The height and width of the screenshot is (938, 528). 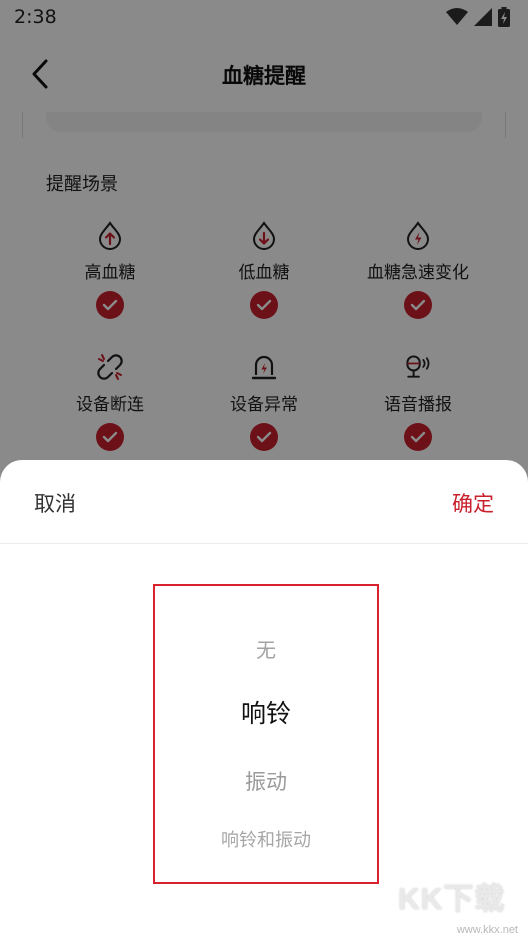 I want to click on watermark-url: www.kkx.net, so click(x=487, y=930).